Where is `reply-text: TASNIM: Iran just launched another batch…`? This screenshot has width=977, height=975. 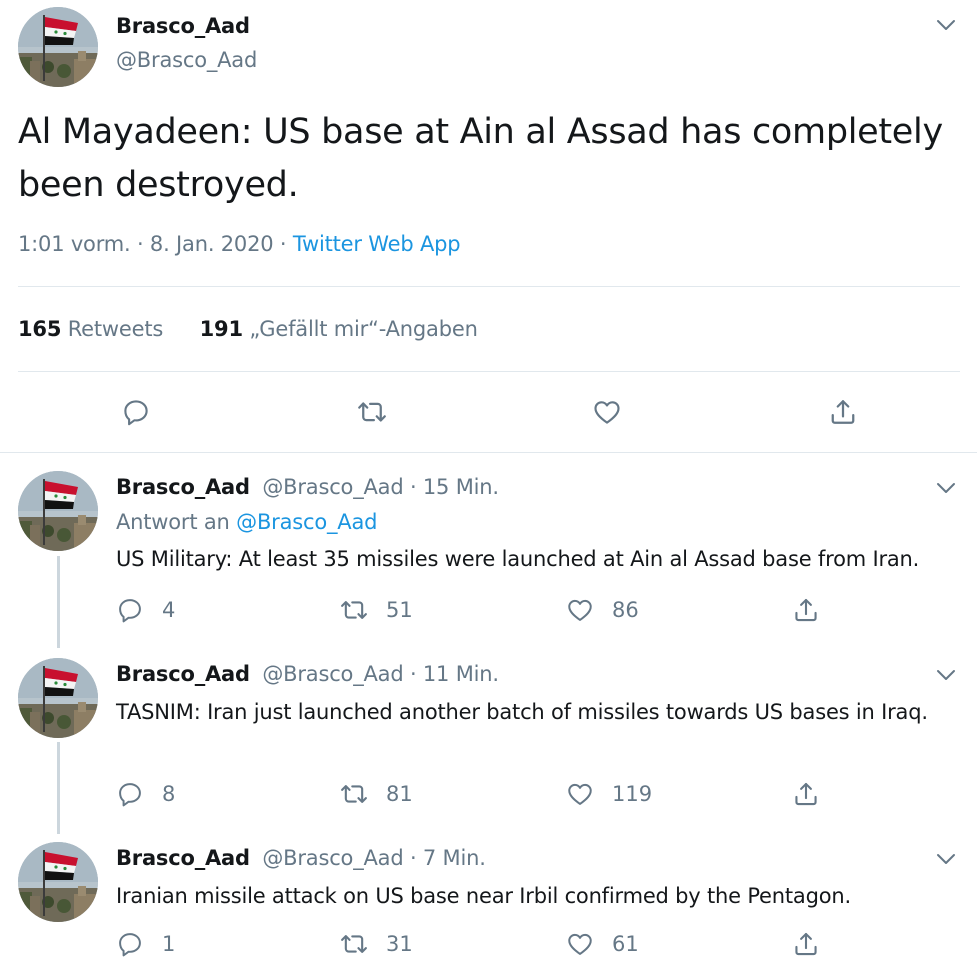 reply-text: TASNIM: Iran just launched another batch… is located at coordinates (522, 712).